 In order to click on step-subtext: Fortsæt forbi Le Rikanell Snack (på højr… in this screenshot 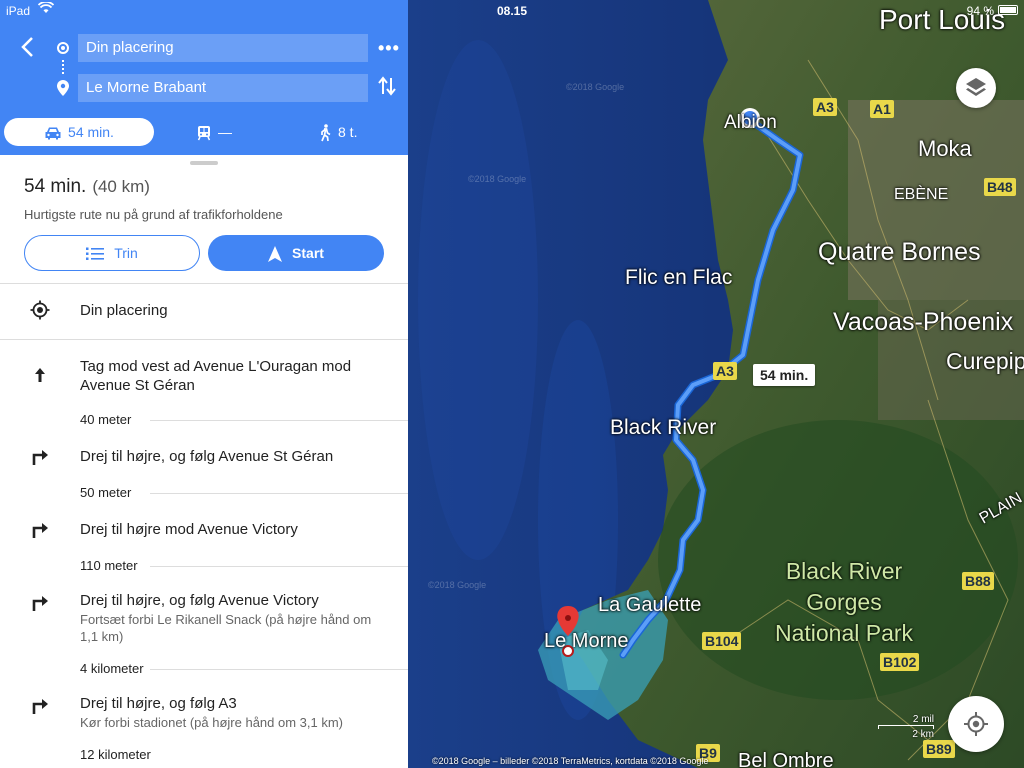, I will do `click(226, 628)`.